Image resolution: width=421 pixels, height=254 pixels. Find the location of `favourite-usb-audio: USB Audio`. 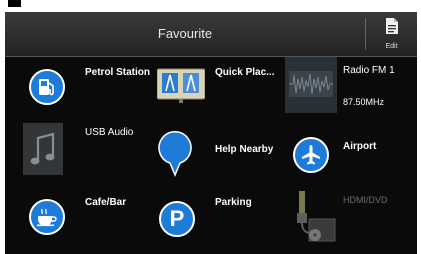

favourite-usb-audio: USB Audio is located at coordinates (78, 152).